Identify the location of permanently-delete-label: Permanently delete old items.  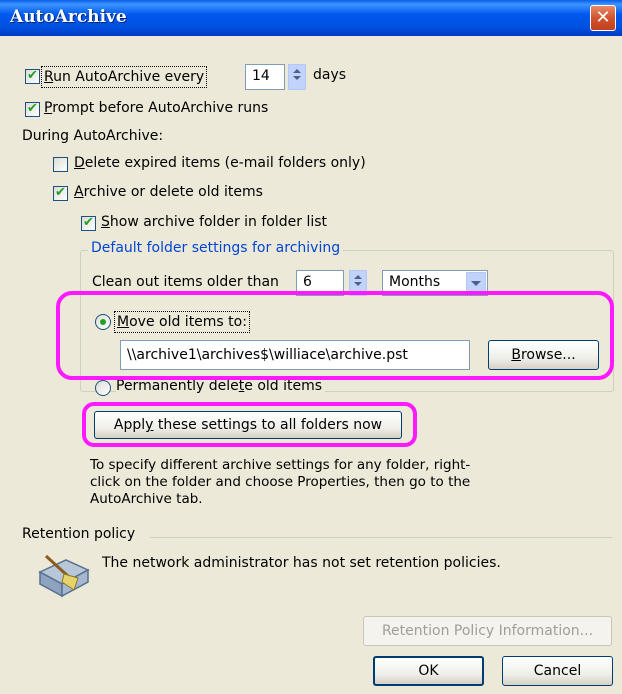
(221, 386).